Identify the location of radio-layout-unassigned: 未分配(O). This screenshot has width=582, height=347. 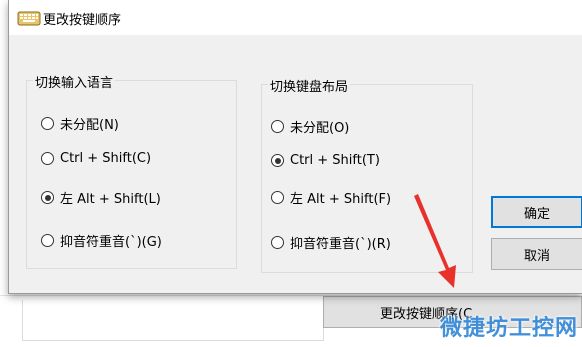
(310, 126).